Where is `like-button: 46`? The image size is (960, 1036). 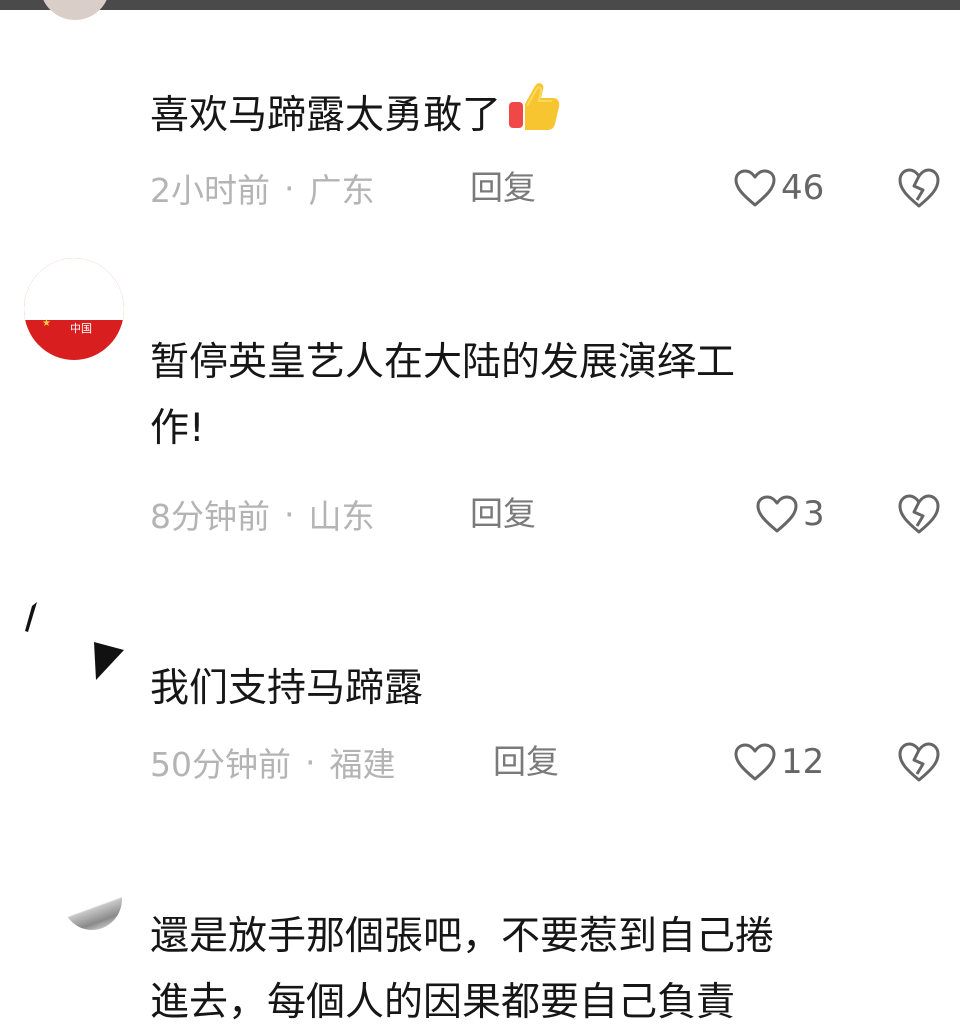 like-button: 46 is located at coordinates (778, 188).